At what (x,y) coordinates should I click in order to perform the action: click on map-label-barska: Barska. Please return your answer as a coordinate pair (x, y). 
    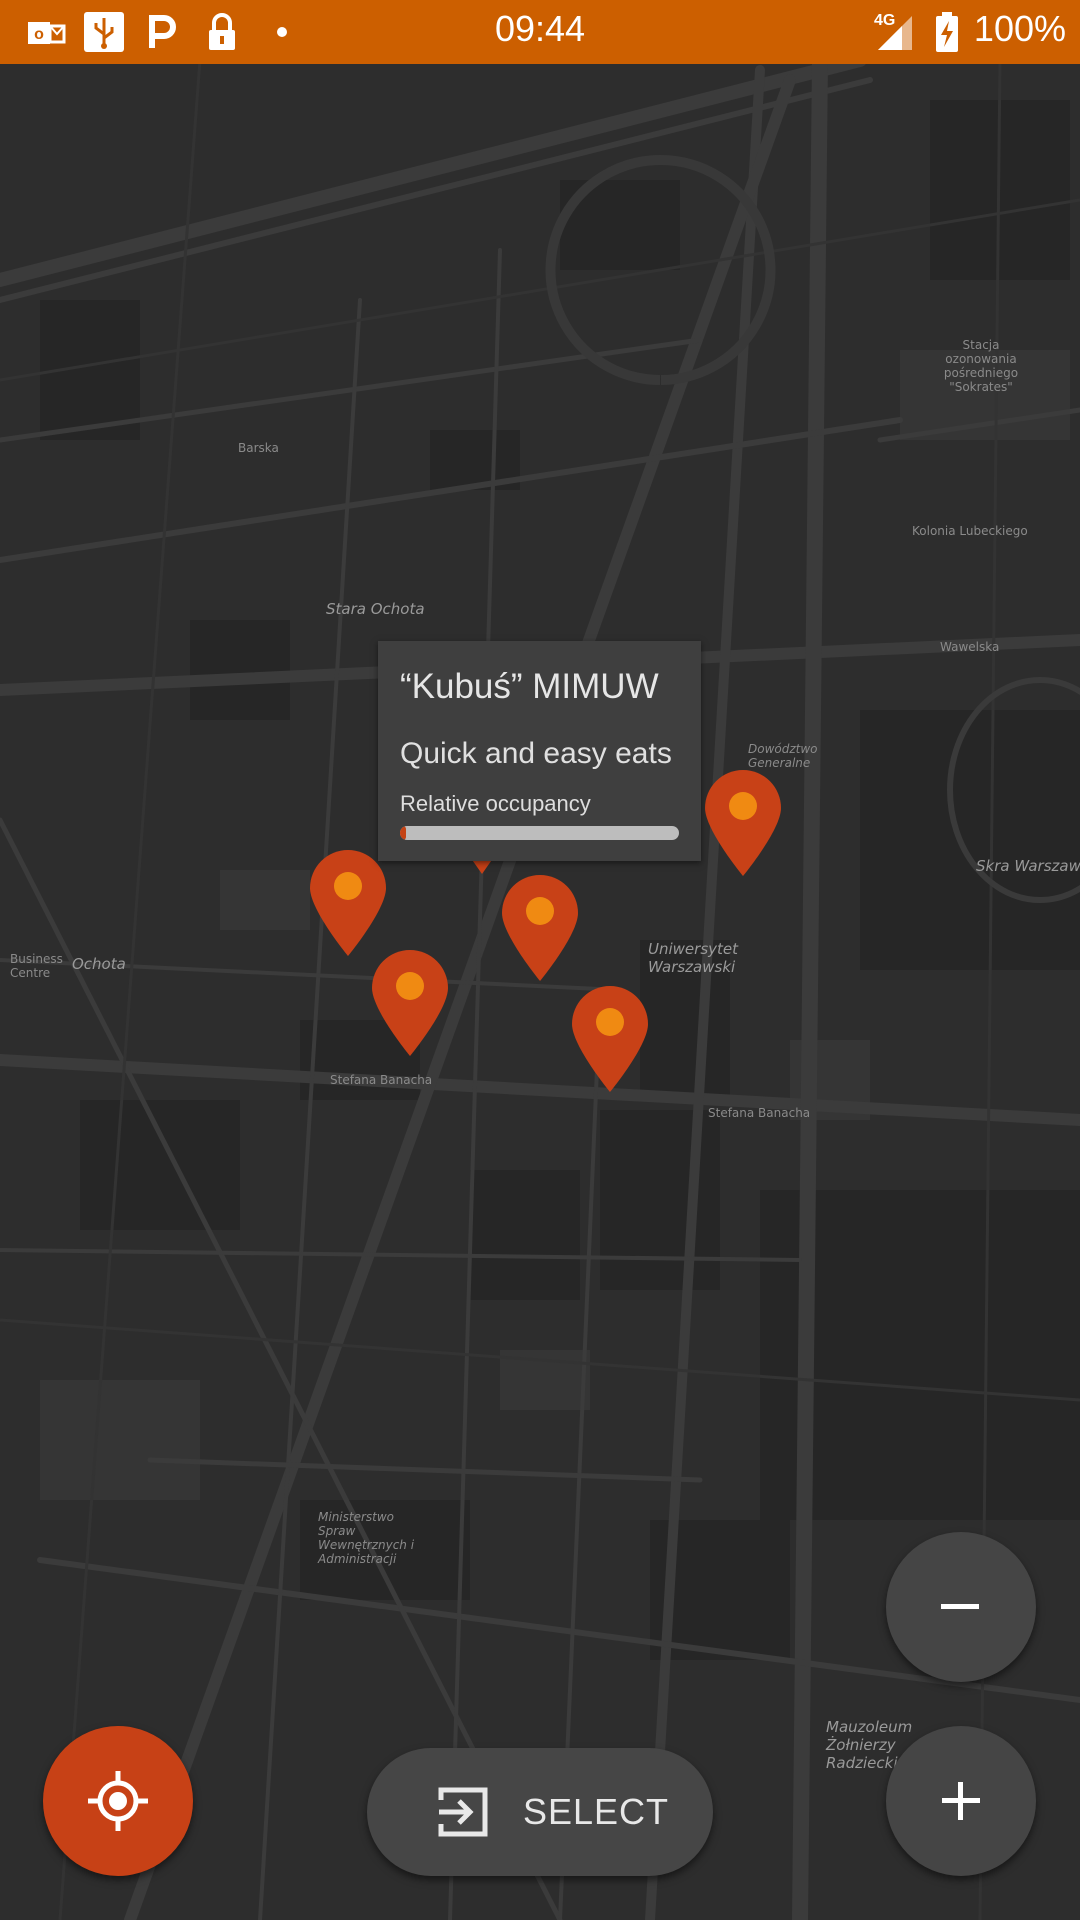
    Looking at the image, I should click on (258, 448).